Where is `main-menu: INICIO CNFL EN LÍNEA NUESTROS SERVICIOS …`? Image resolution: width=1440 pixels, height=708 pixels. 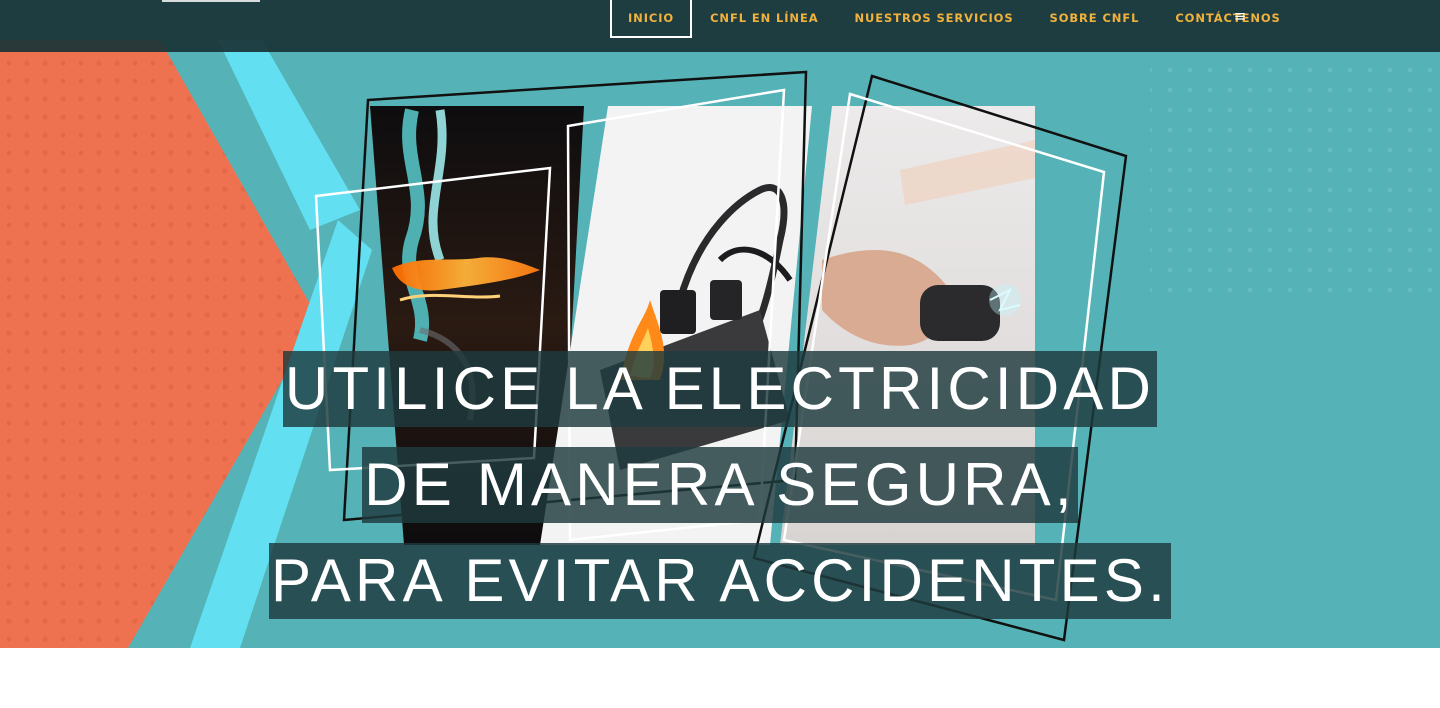
main-menu: INICIO CNFL EN LÍNEA NUESTROS SERVICIOS … is located at coordinates (954, 19).